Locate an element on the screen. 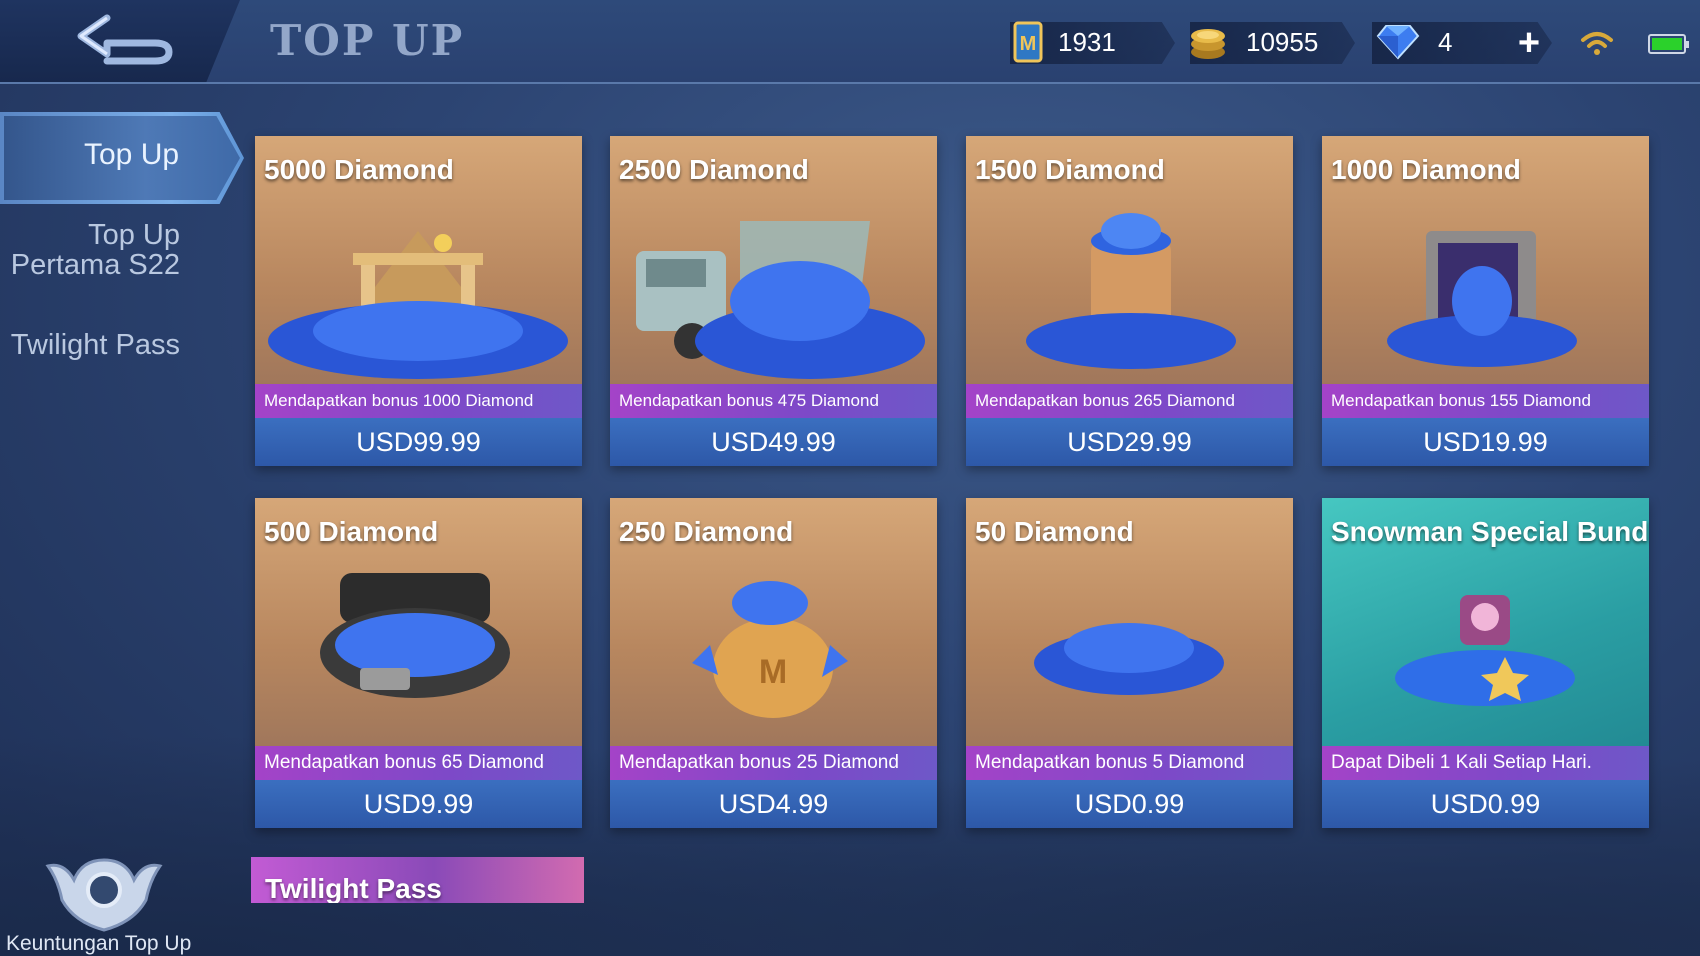  gold-coin-icon is located at coordinates (1208, 44).